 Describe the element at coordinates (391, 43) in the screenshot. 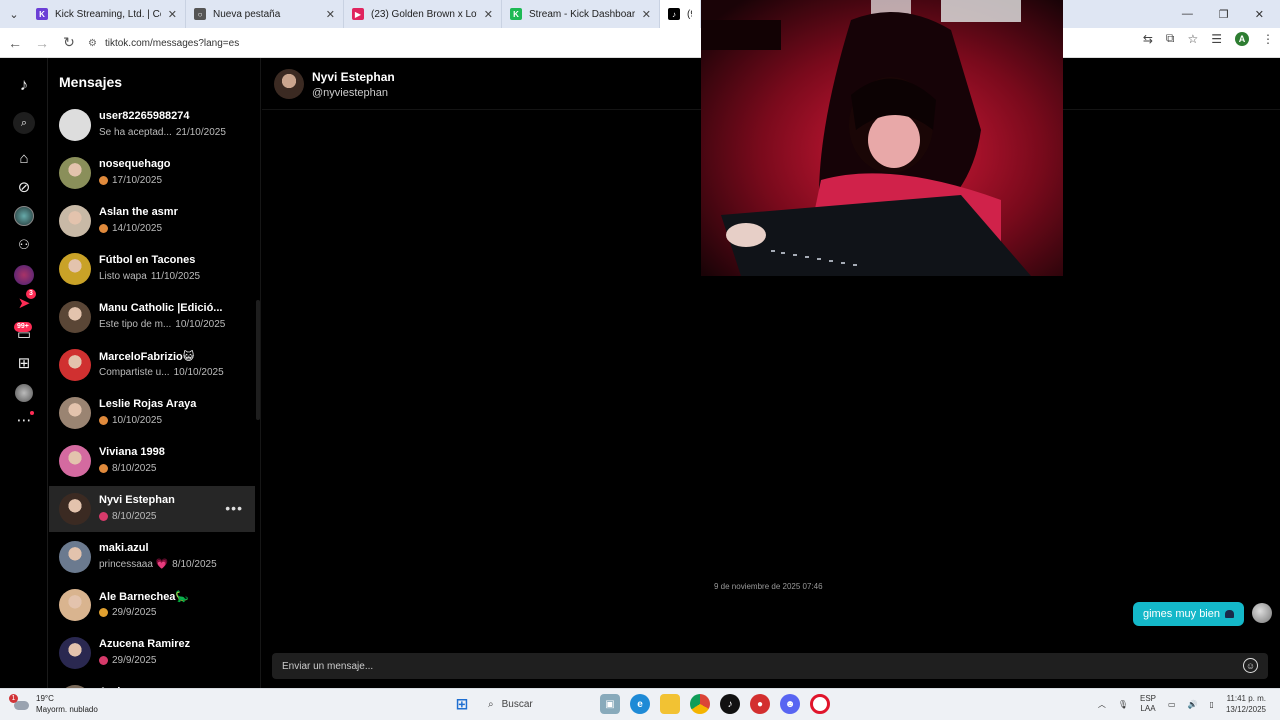

I see `address-bar: ⚙ tiktok.com/messages?lang=es` at that location.